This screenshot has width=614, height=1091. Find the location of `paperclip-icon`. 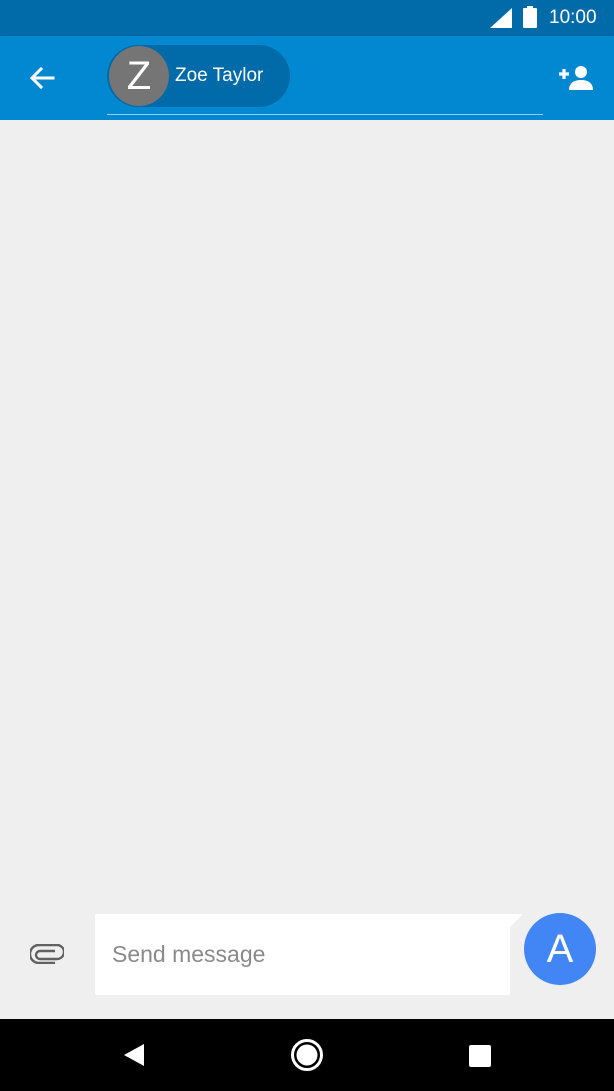

paperclip-icon is located at coordinates (47, 954).